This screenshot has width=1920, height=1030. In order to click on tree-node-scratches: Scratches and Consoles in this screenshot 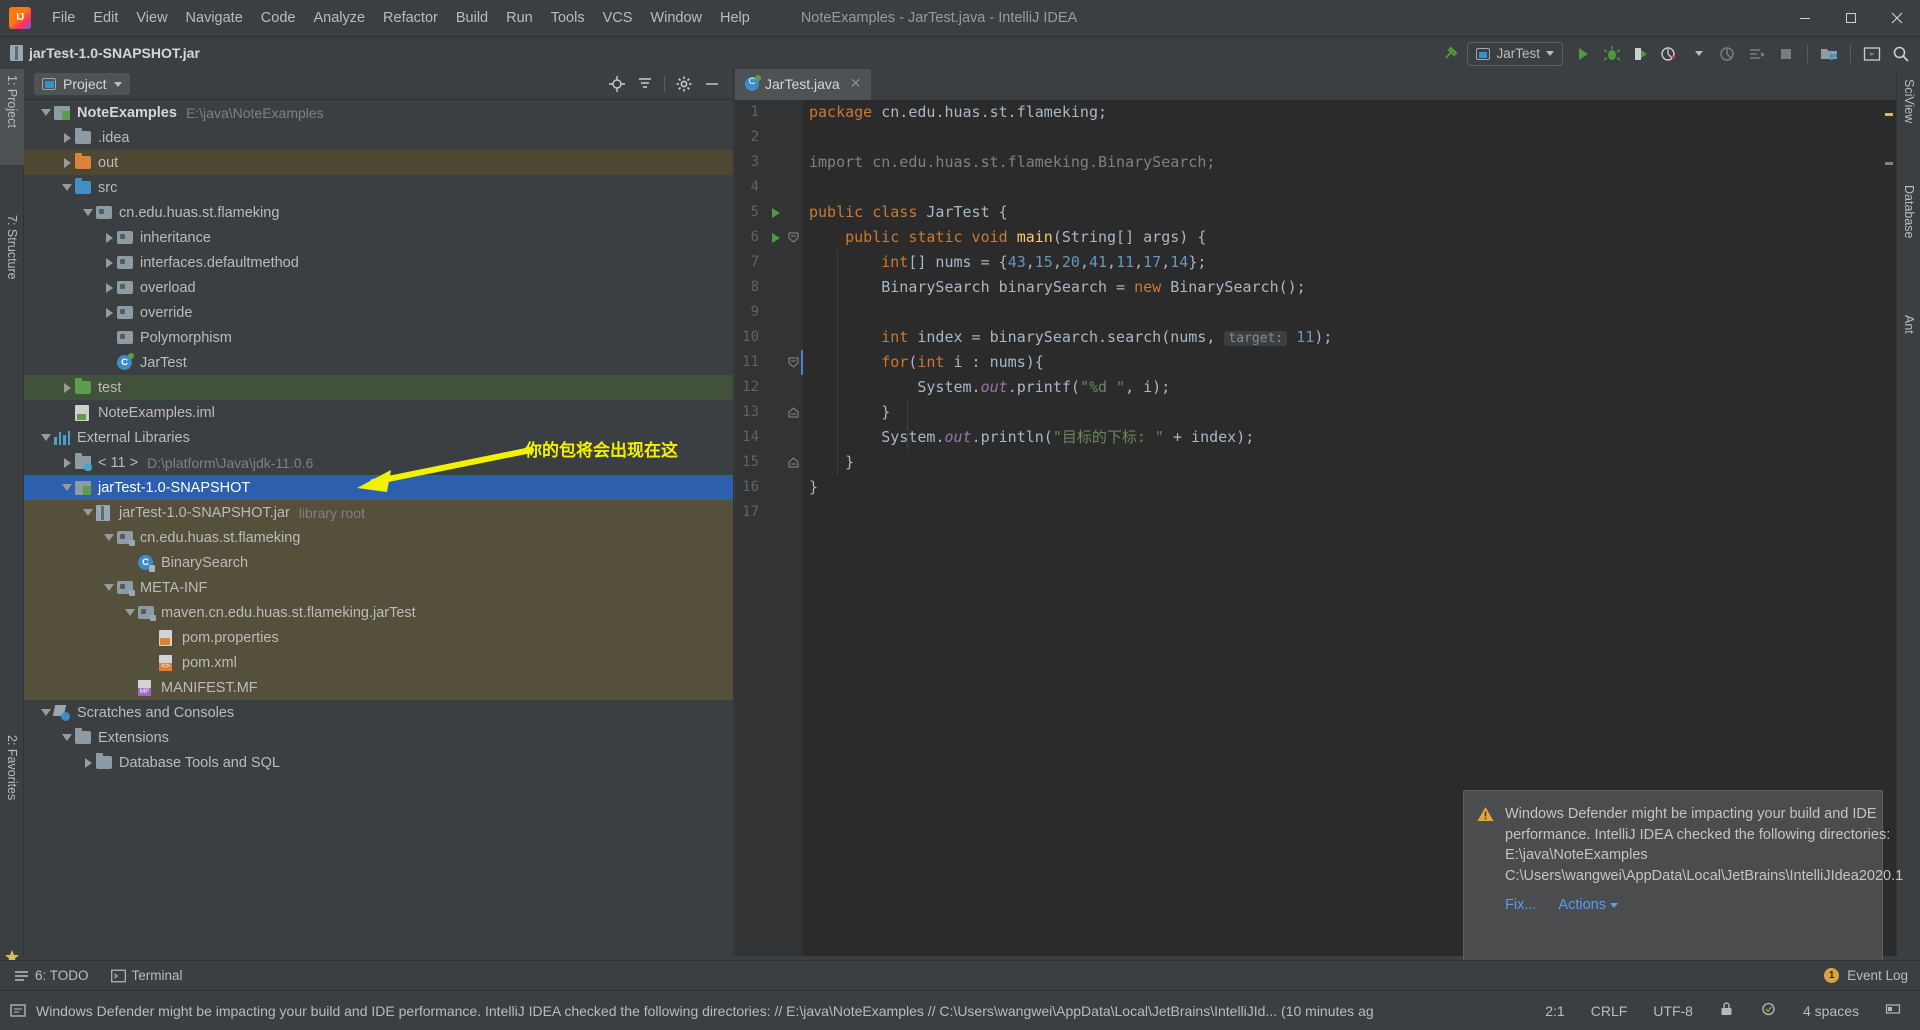, I will do `click(378, 712)`.